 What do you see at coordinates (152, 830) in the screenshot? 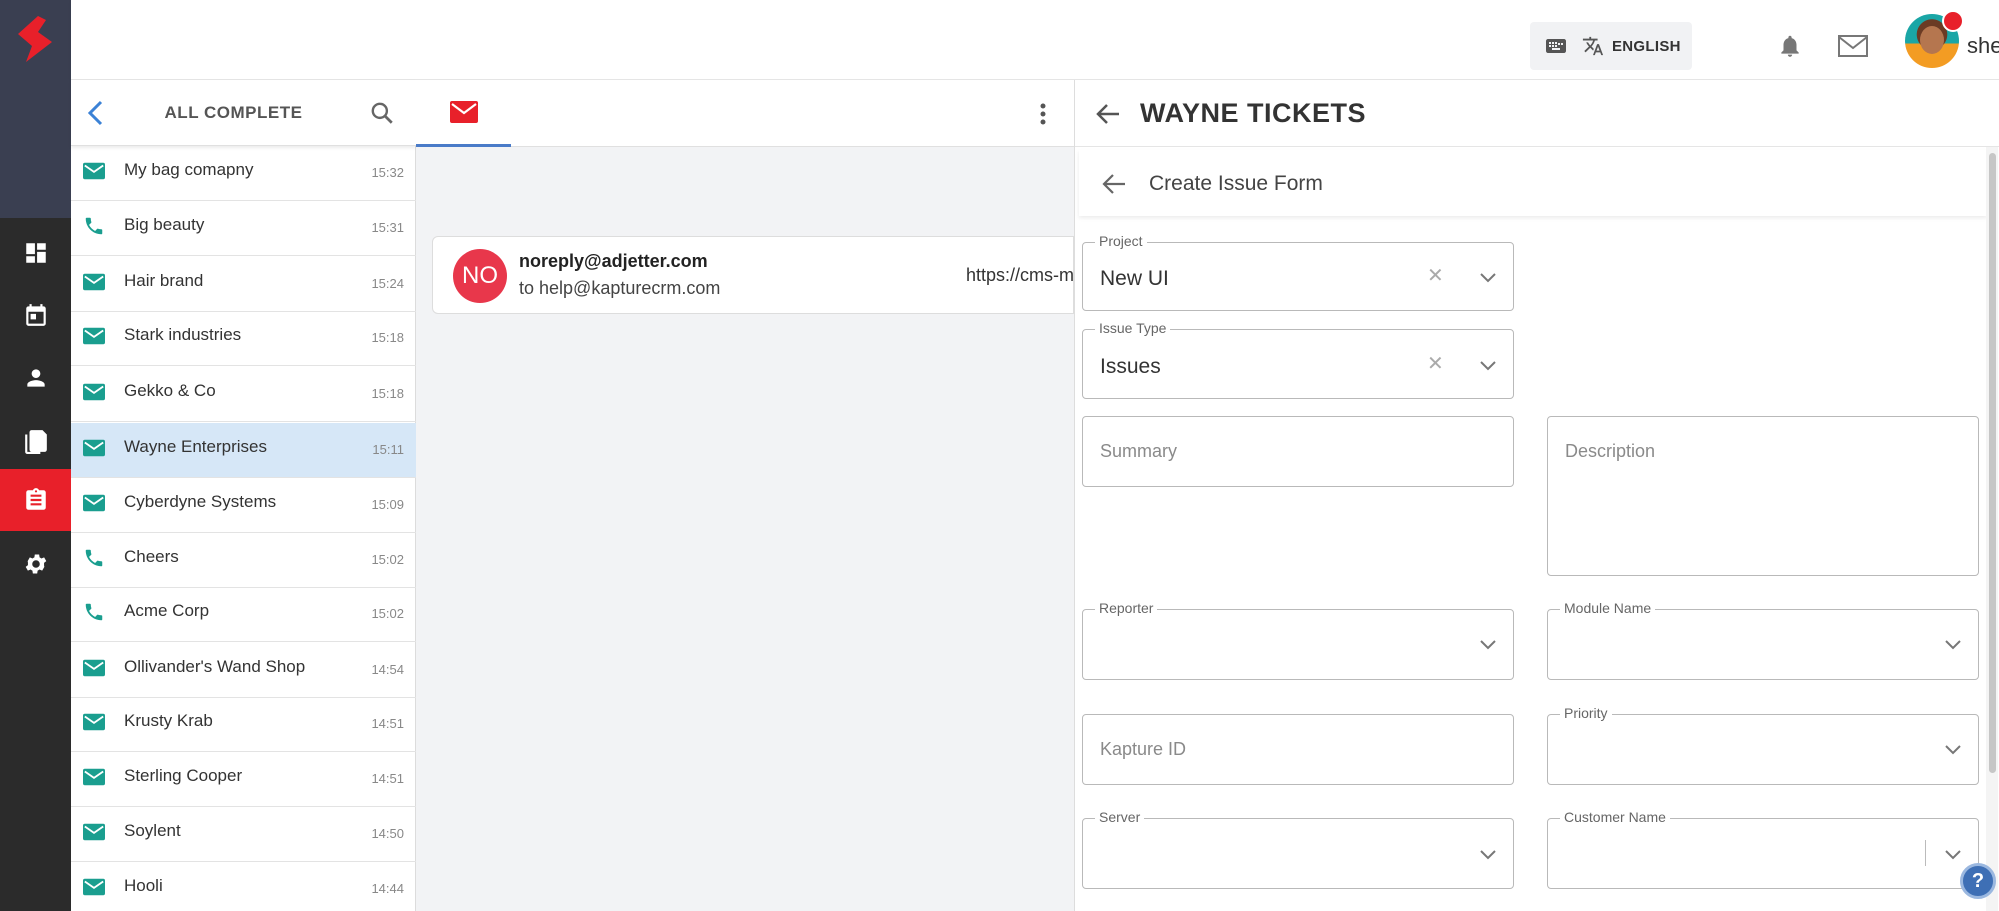
I see `conversation-name: Soylent` at bounding box center [152, 830].